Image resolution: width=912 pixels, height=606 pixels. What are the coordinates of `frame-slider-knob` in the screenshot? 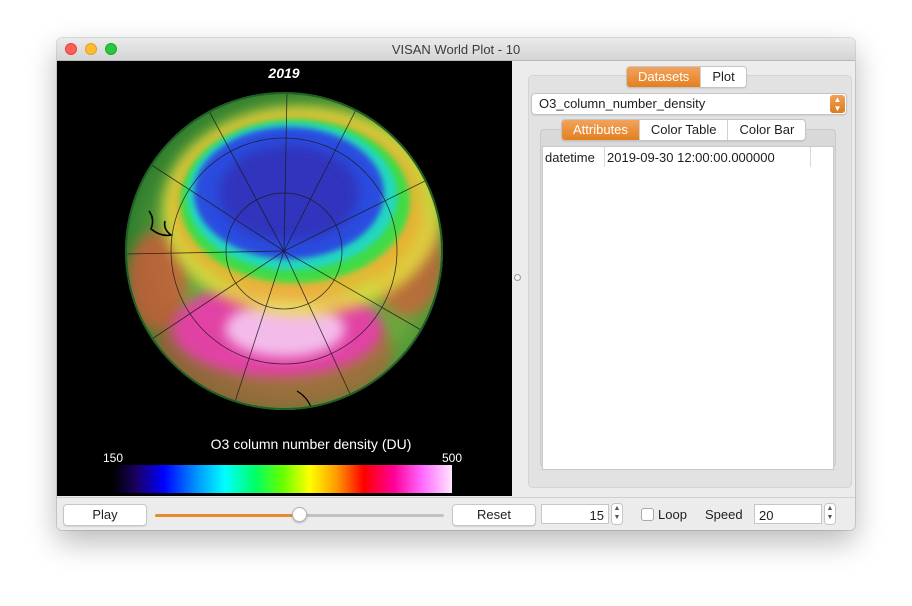 It's located at (299, 514).